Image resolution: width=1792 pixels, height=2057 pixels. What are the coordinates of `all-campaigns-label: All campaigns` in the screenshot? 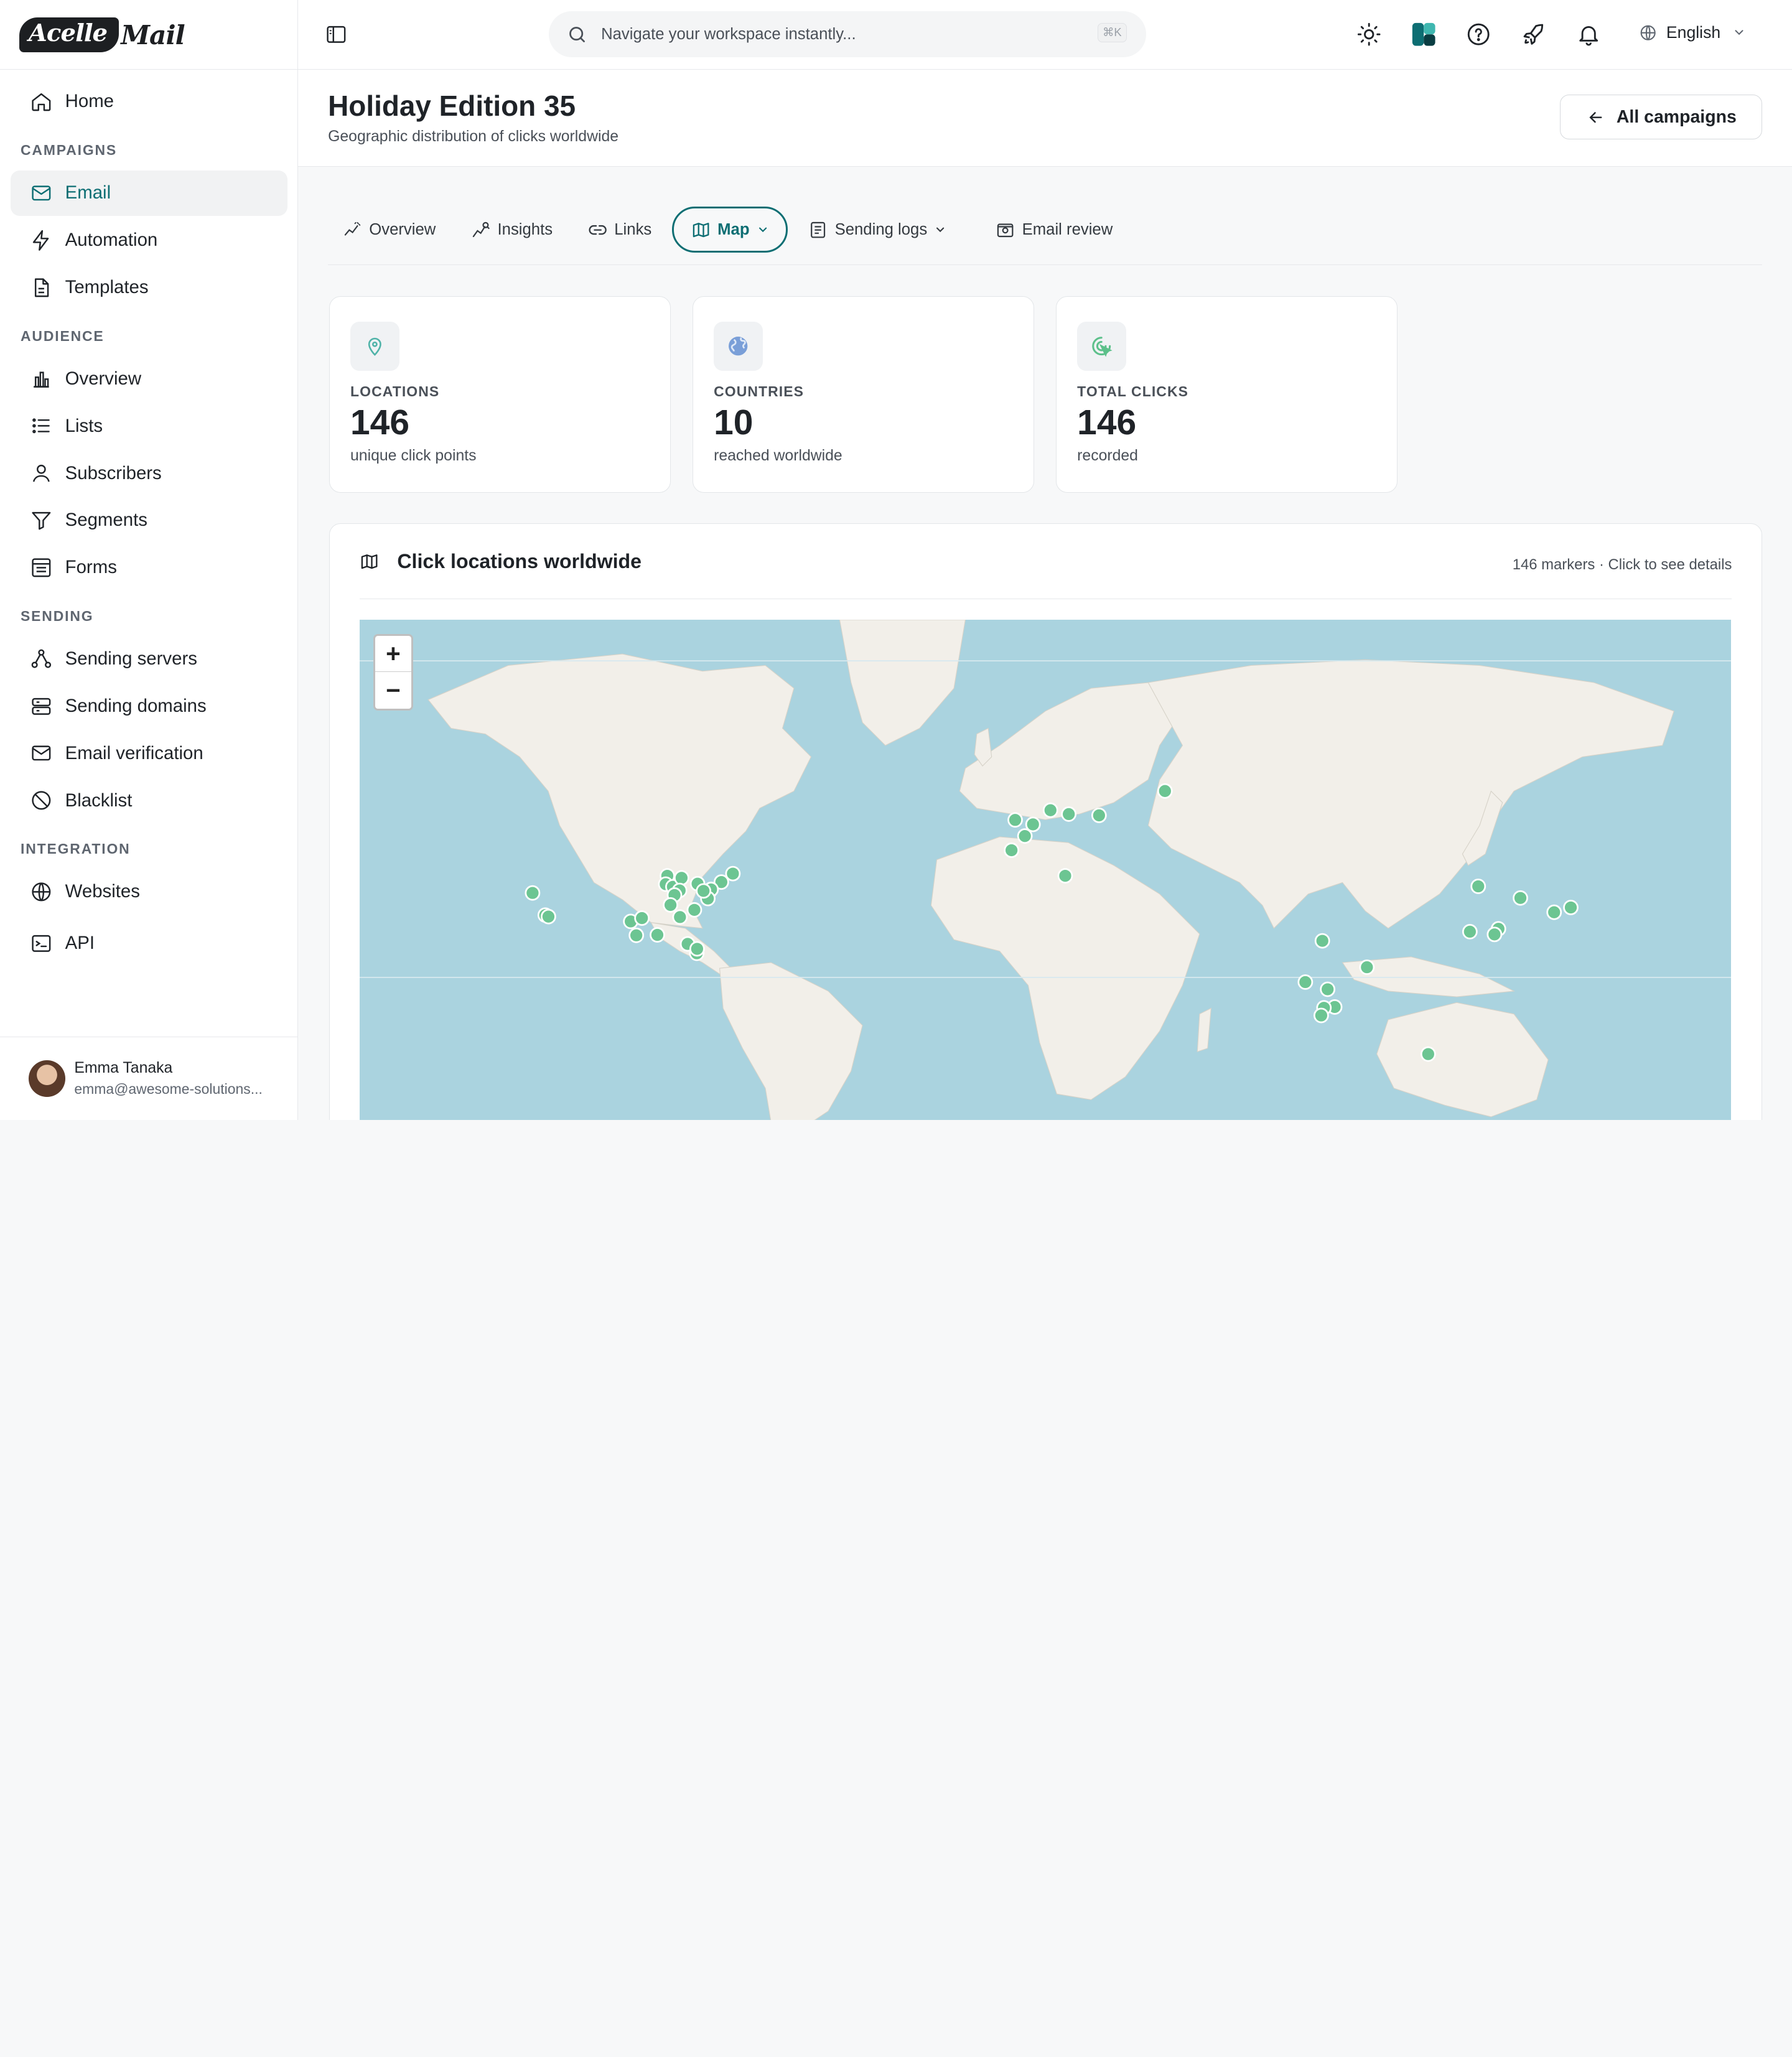 It's located at (1676, 116).